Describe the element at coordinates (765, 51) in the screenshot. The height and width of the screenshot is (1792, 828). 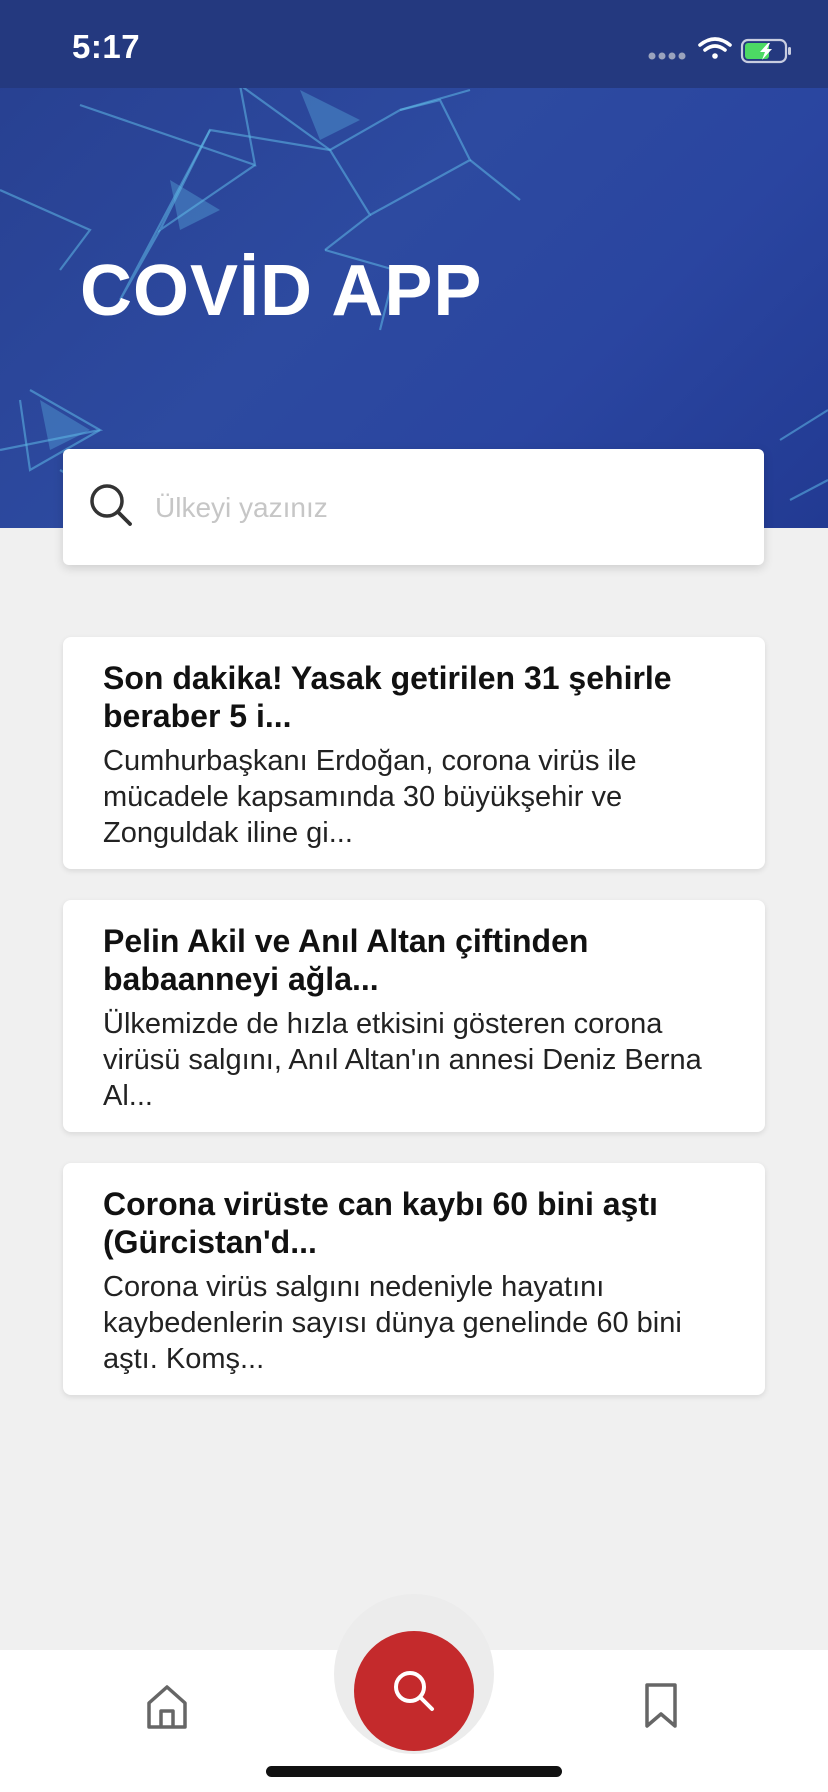
I see `battery-charging-icon` at that location.